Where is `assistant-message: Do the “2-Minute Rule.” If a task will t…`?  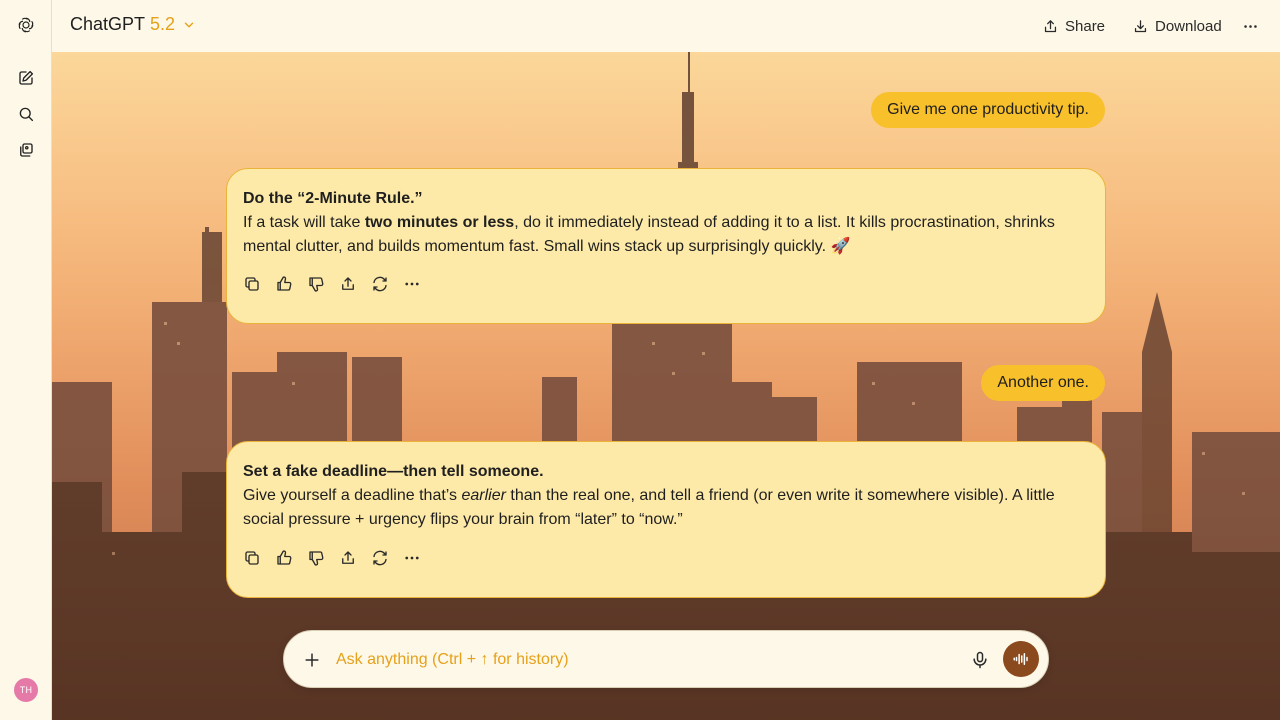
assistant-message: Do the “2-Minute Rule.” If a task will t… is located at coordinates (666, 246).